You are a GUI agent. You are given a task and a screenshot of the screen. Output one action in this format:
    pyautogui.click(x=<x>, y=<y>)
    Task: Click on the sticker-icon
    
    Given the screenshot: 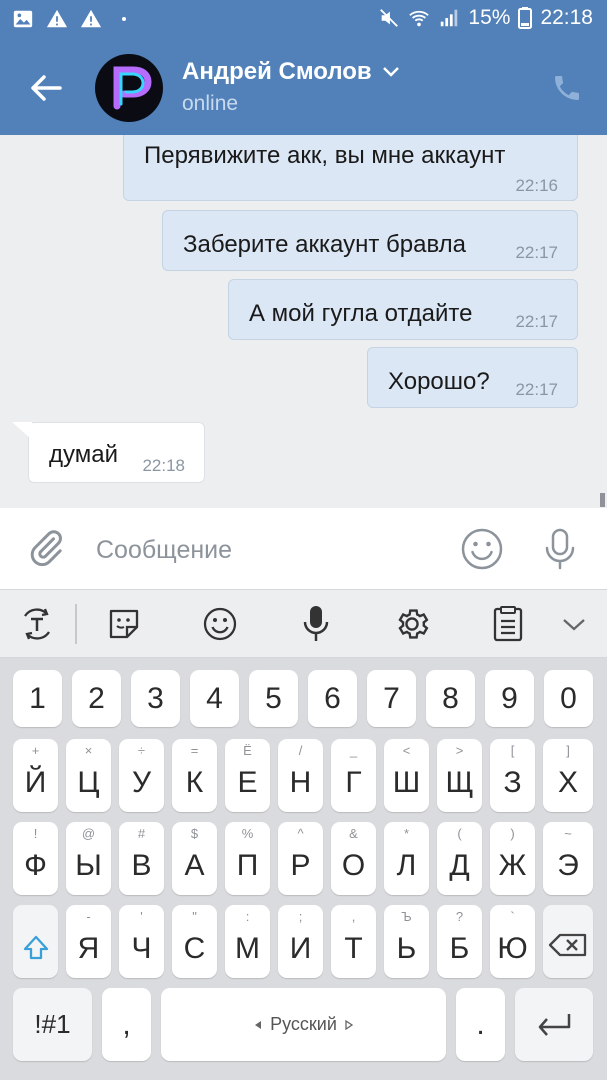 What is the action you would take?
    pyautogui.click(x=124, y=624)
    